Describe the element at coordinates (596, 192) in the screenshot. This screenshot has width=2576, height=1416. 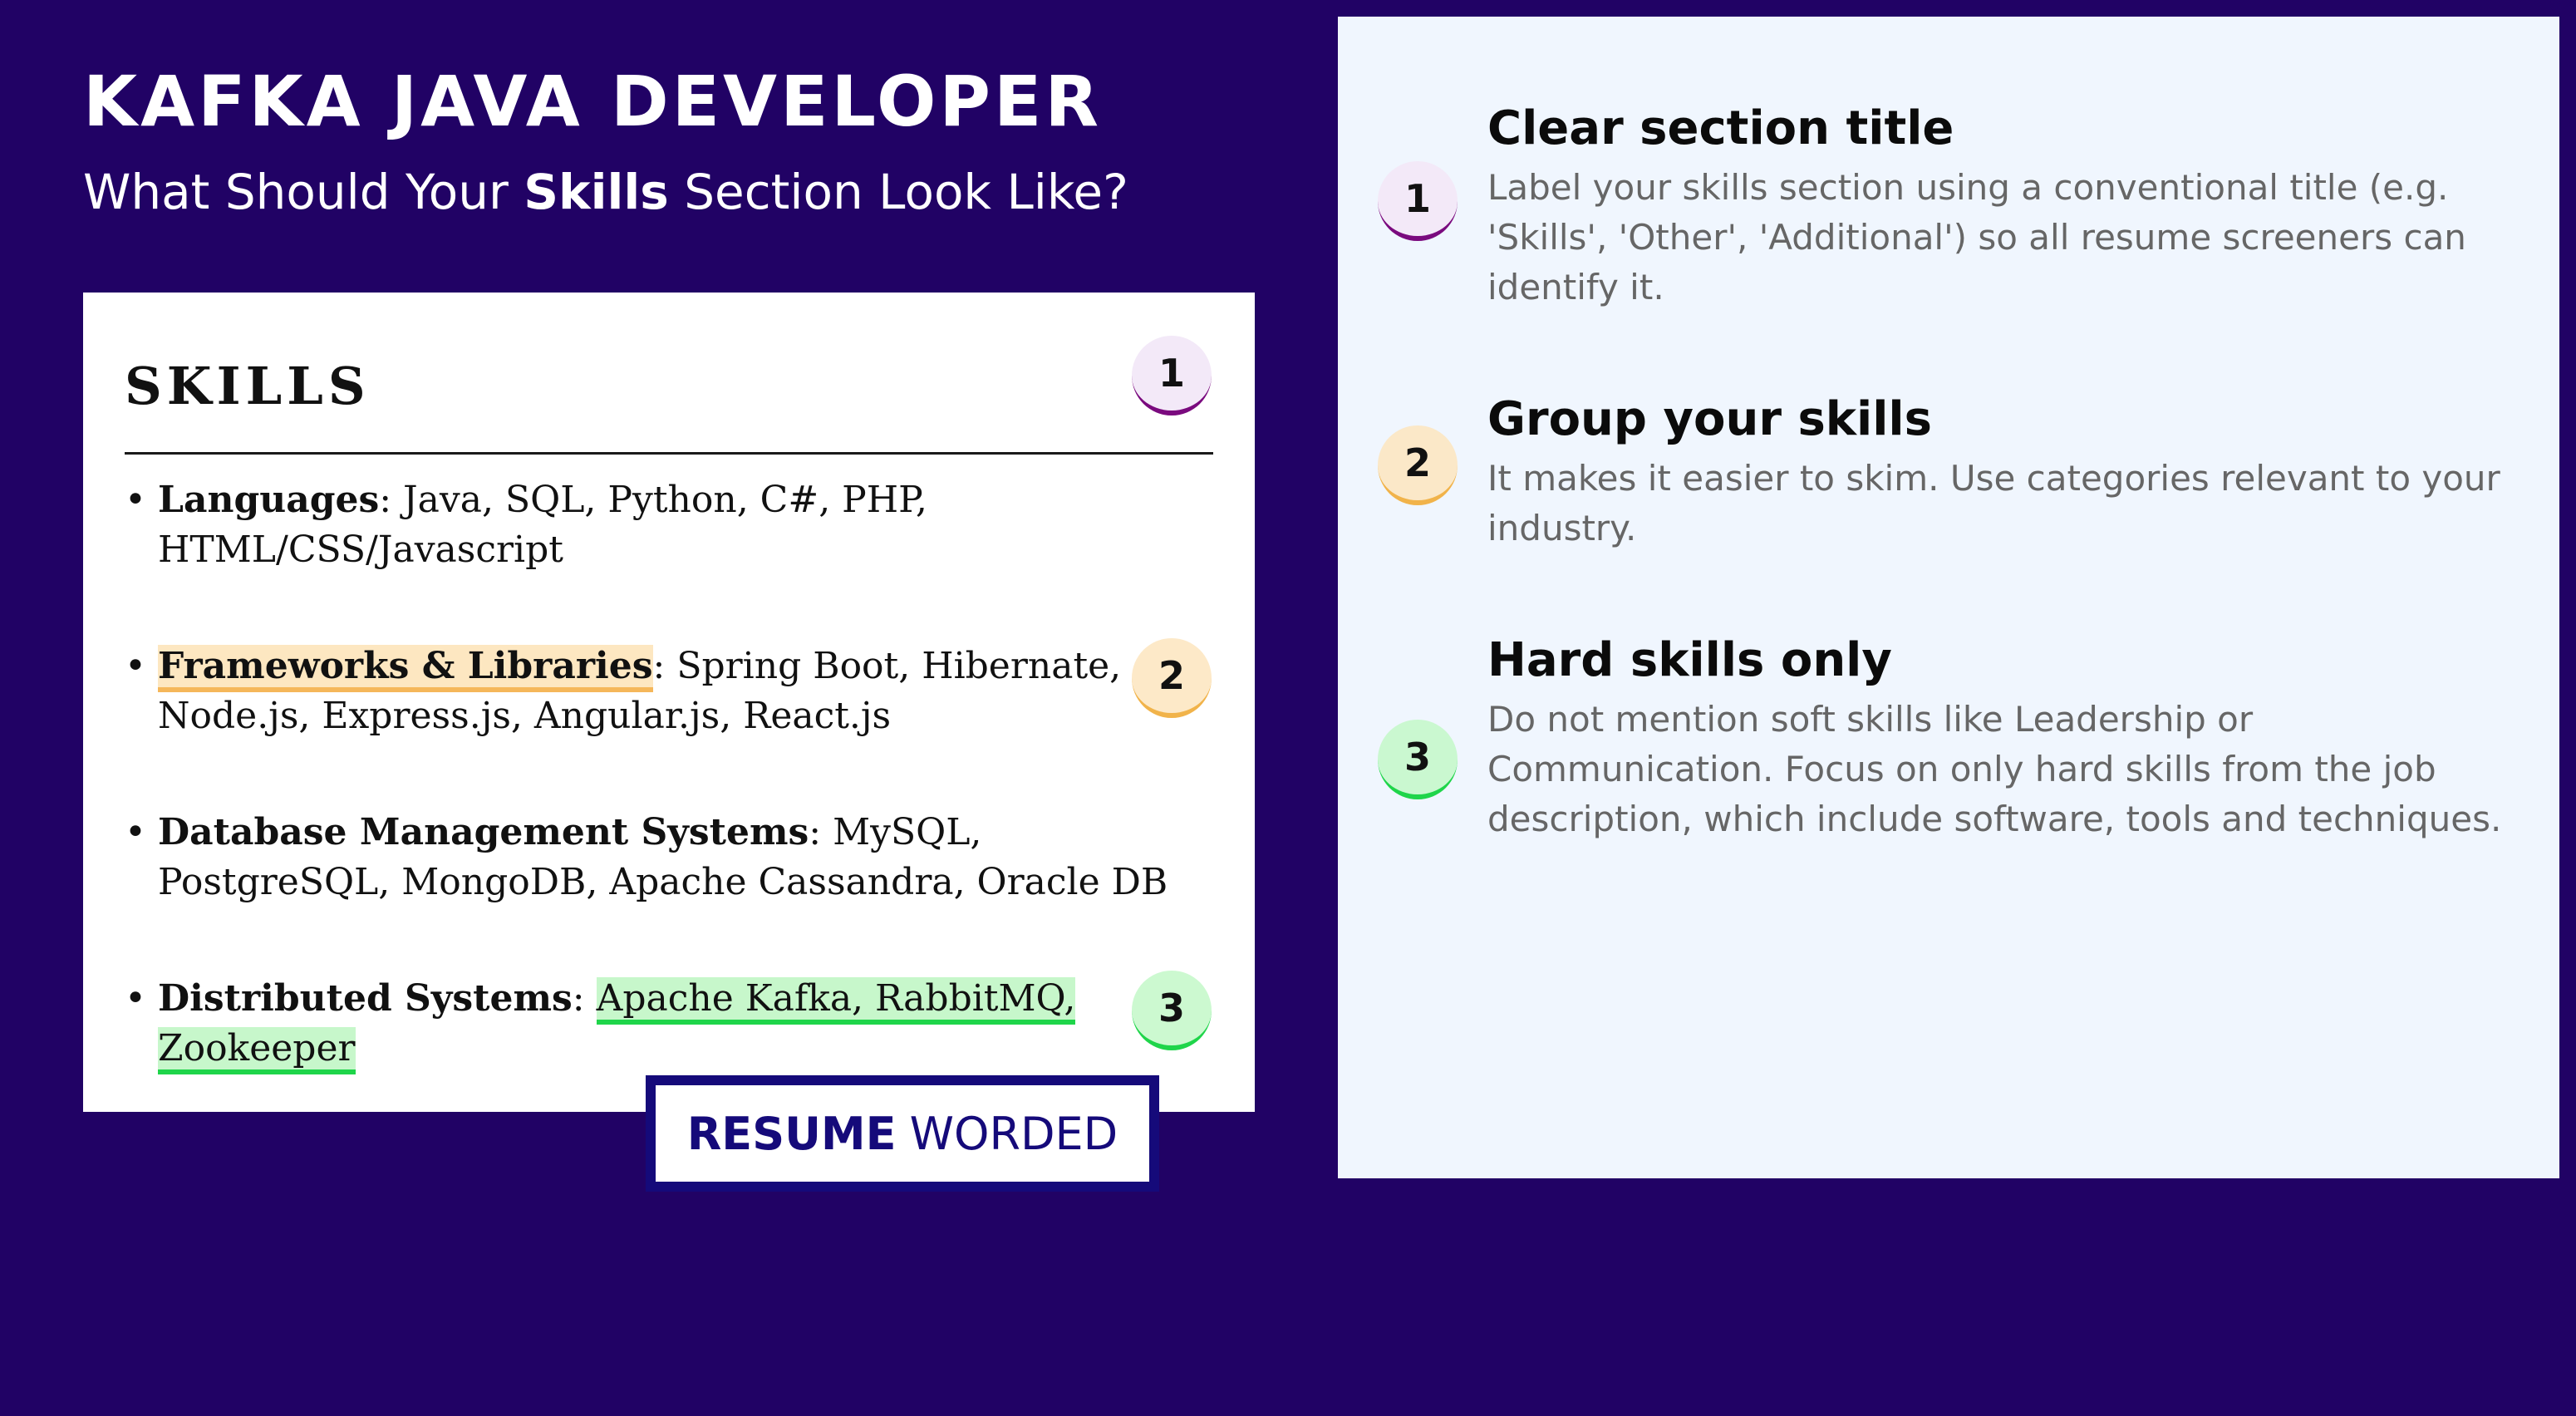
I see `subtitle-emphasis: Skills` at that location.